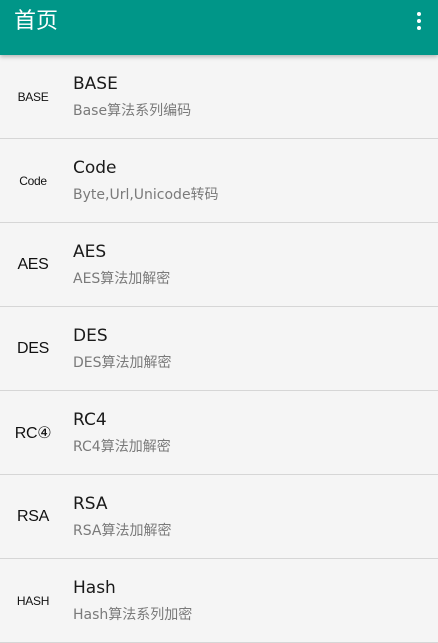  Describe the element at coordinates (219, 433) in the screenshot. I see `list-item-rc4: RC④ RC4 RC4算法加解密` at that location.